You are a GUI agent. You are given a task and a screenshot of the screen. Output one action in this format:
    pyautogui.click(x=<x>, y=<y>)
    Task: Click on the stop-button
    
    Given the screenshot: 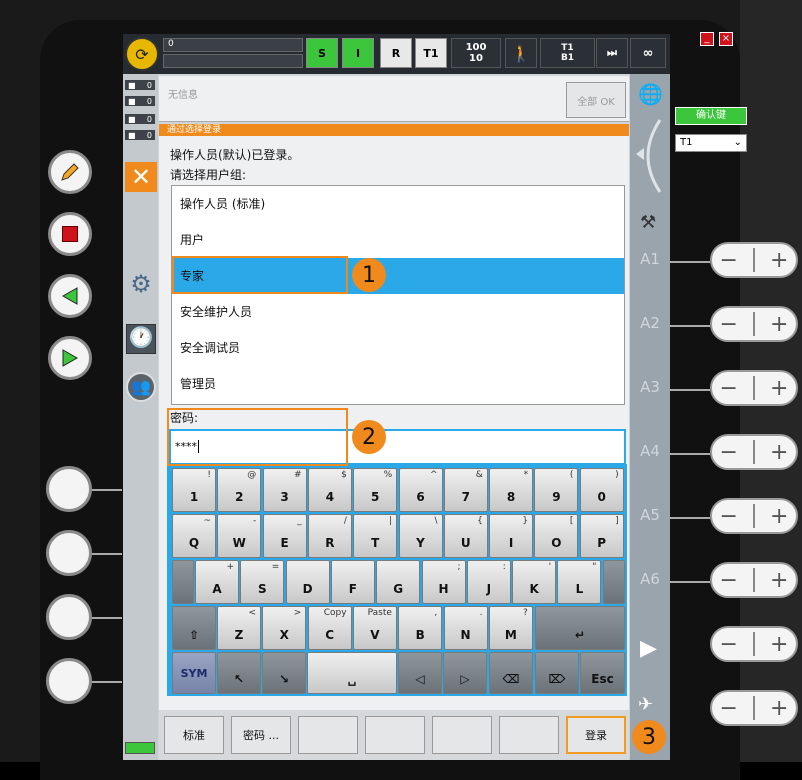 What is the action you would take?
    pyautogui.click(x=70, y=234)
    